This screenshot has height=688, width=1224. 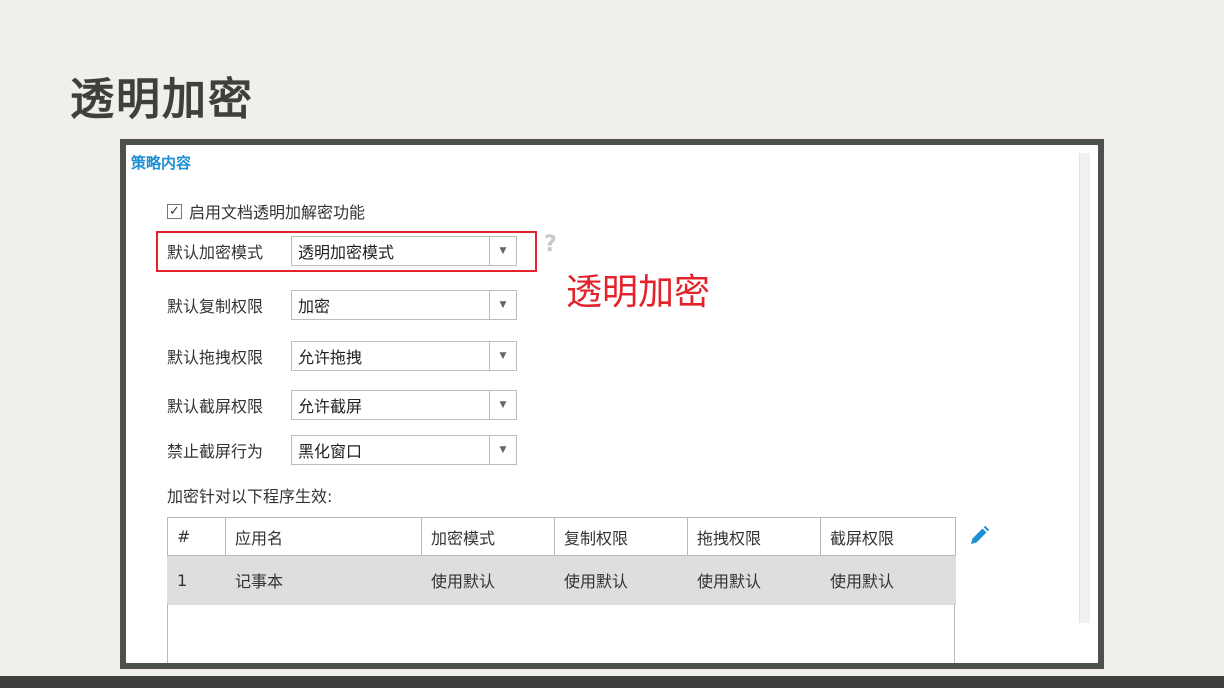 What do you see at coordinates (561, 633) in the screenshot?
I see `table-empty-area` at bounding box center [561, 633].